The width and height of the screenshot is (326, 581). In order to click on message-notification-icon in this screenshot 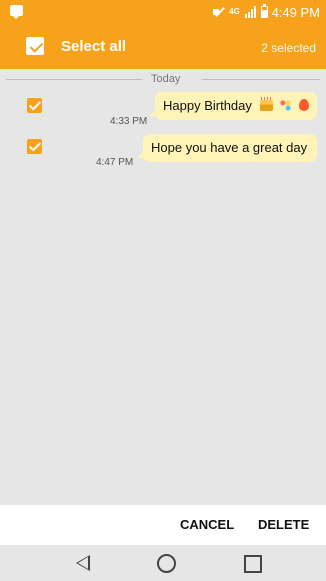, I will do `click(16, 12)`.